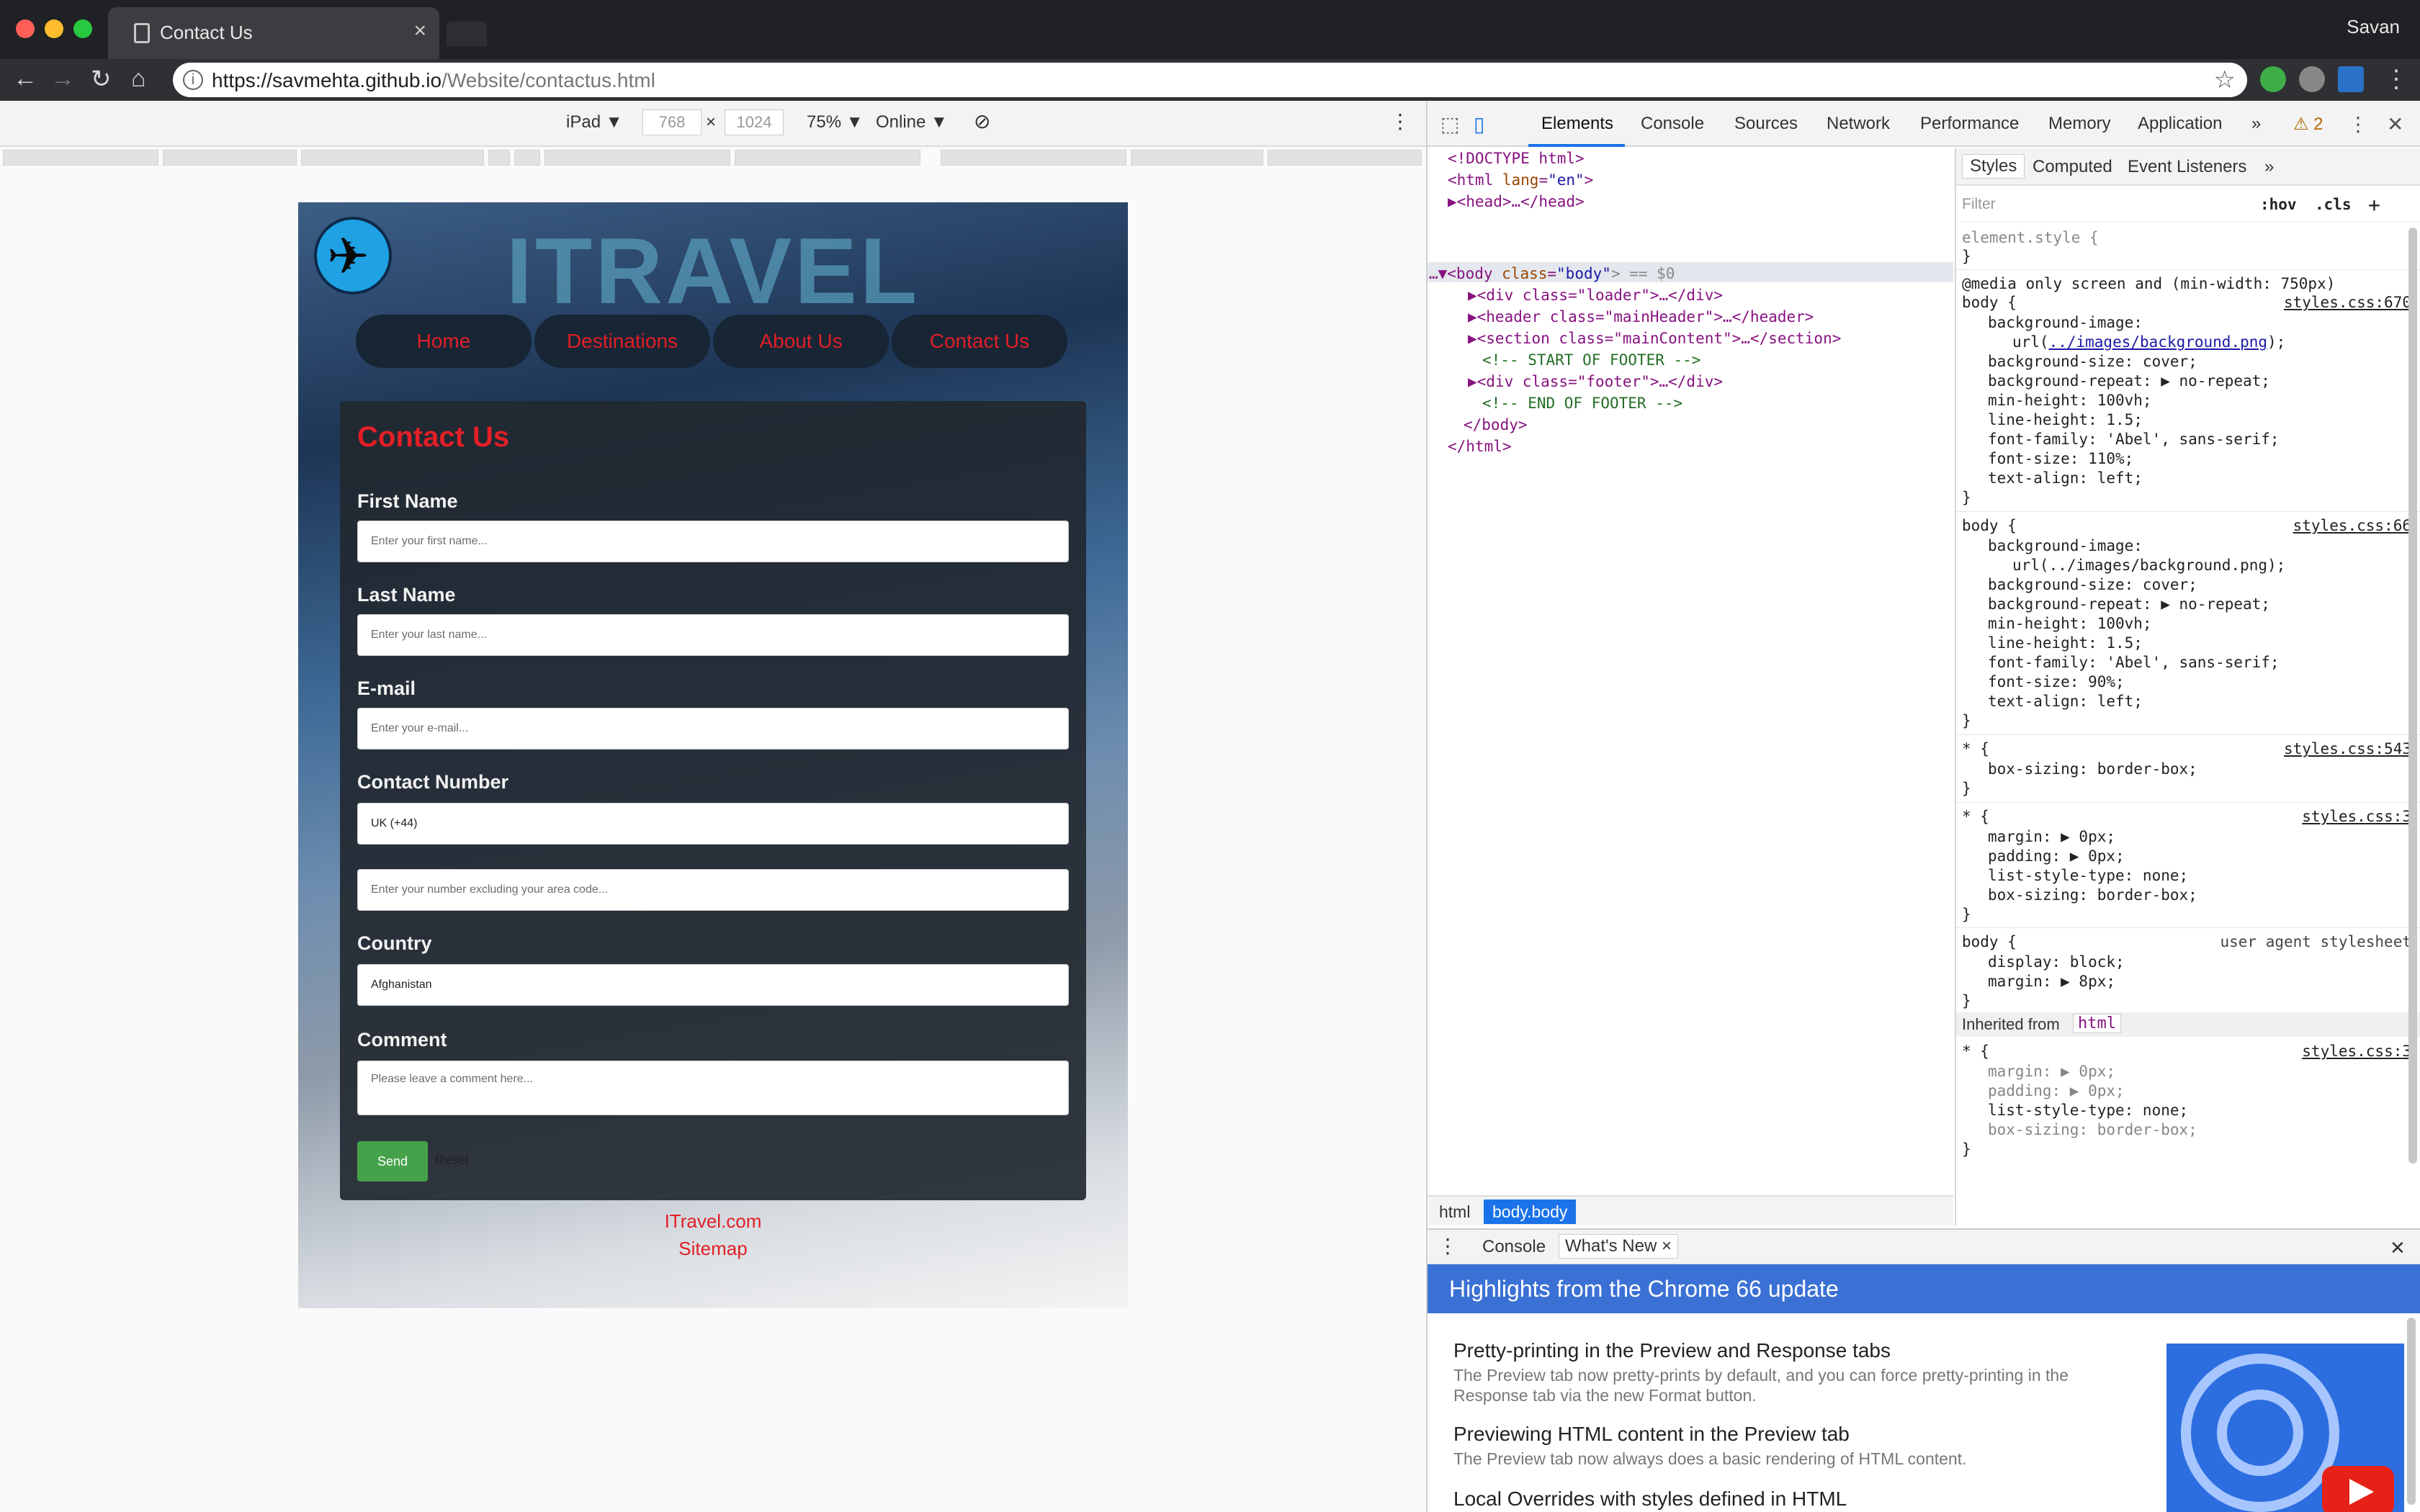  I want to click on rotate-icon: ⊘, so click(982, 121).